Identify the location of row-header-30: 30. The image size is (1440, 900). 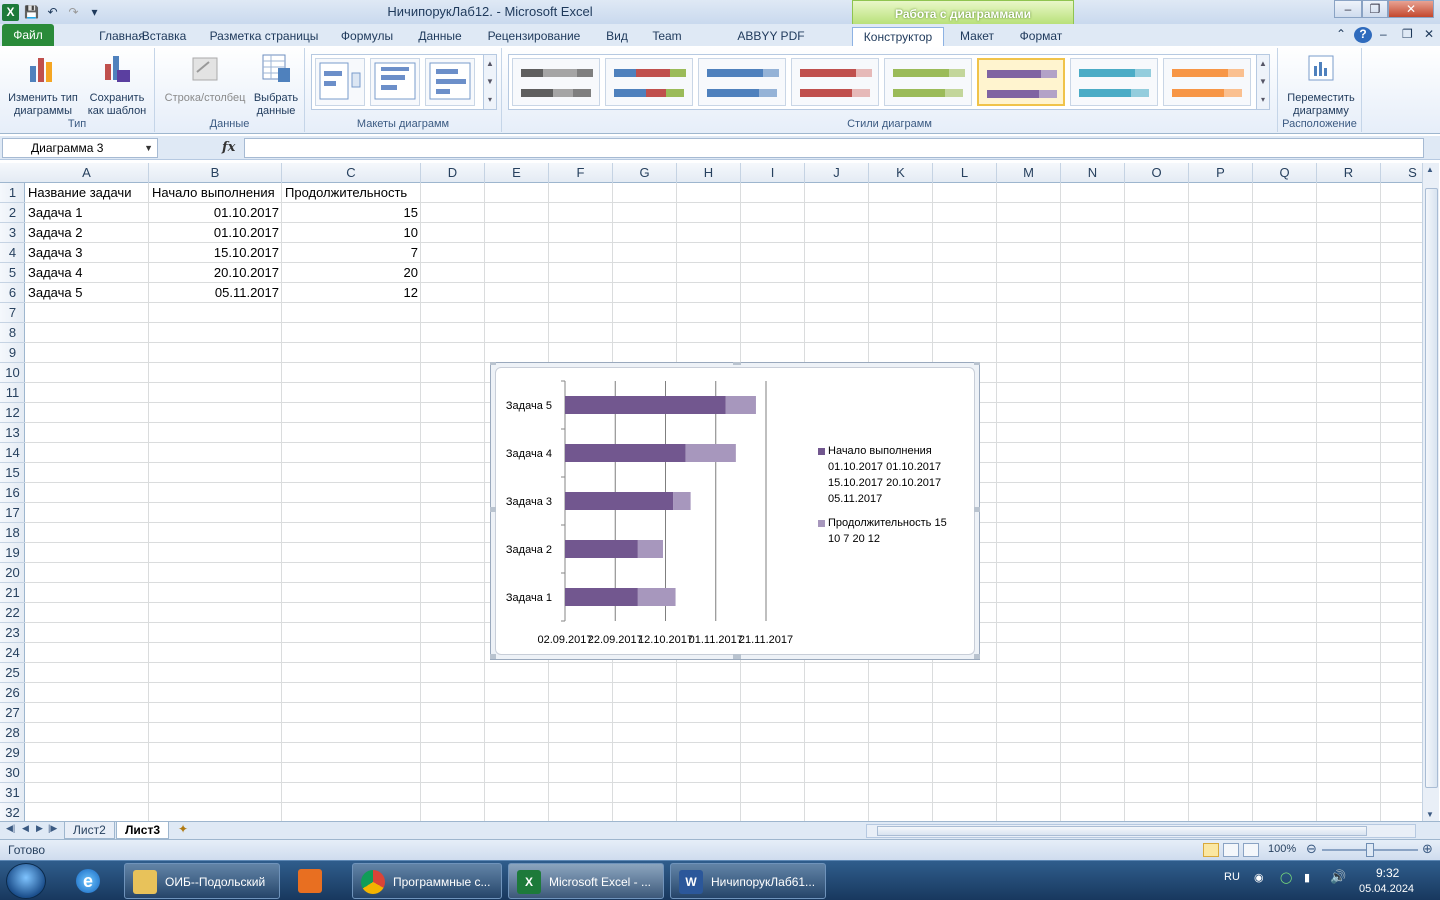
(12, 773).